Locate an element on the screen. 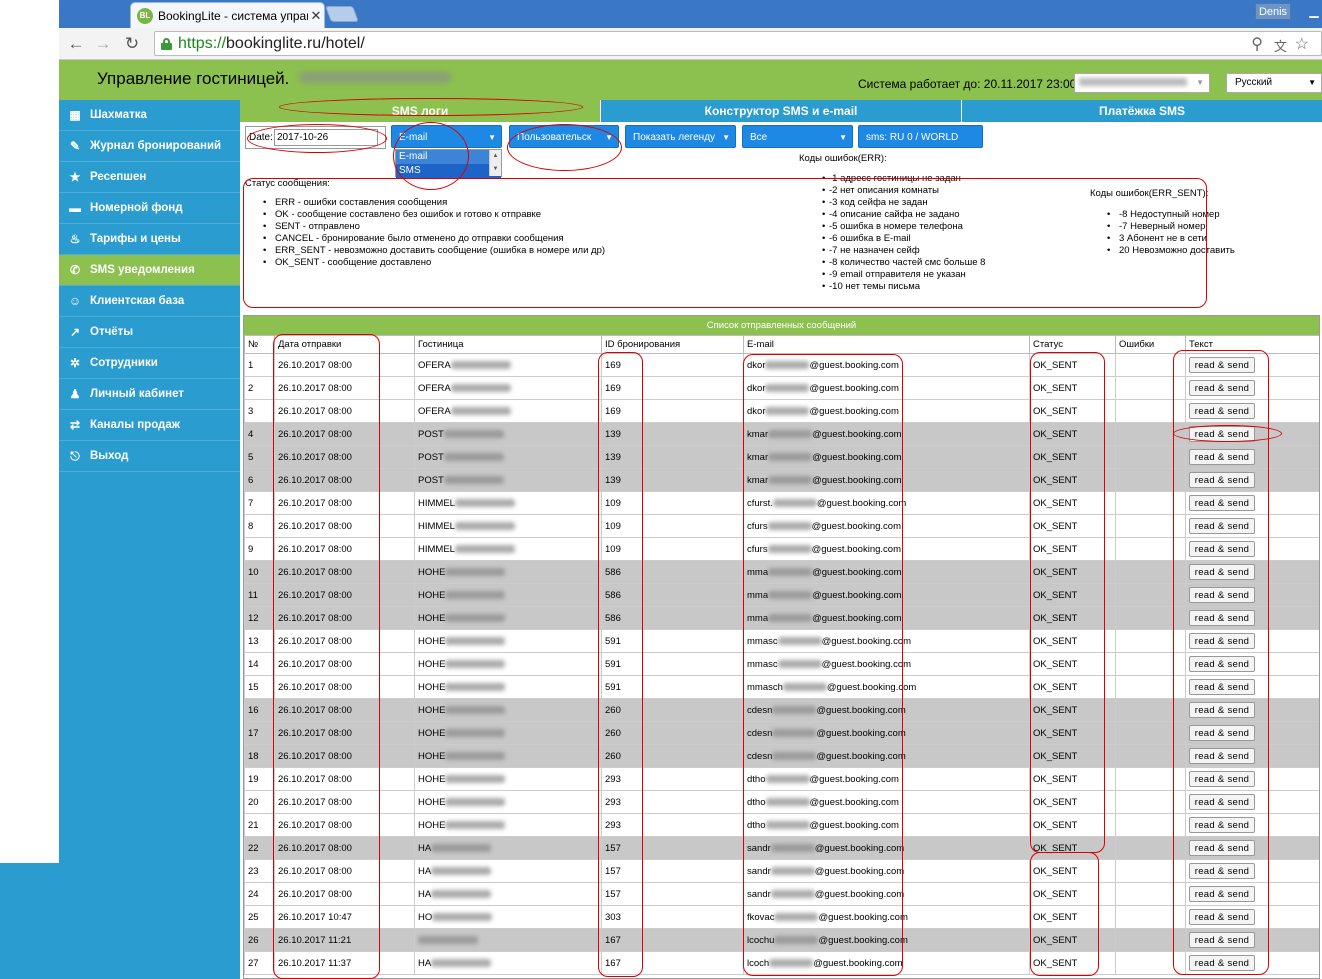  address-bar: https:// bookinglite.ru/hotel/ ⚲ 文 ☆ is located at coordinates (738, 43).